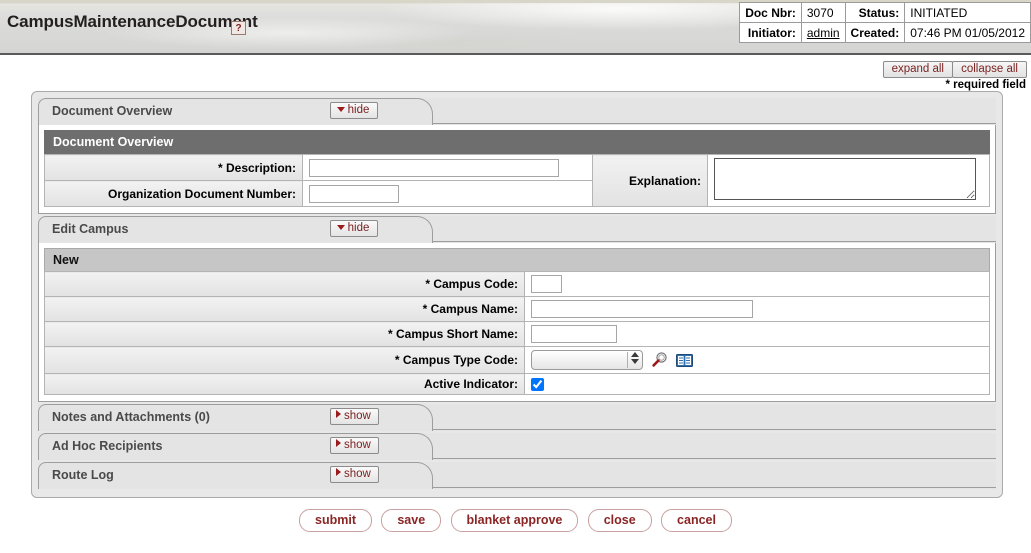 Image resolution: width=1031 pixels, height=553 pixels. I want to click on magnifier-icon, so click(659, 360).